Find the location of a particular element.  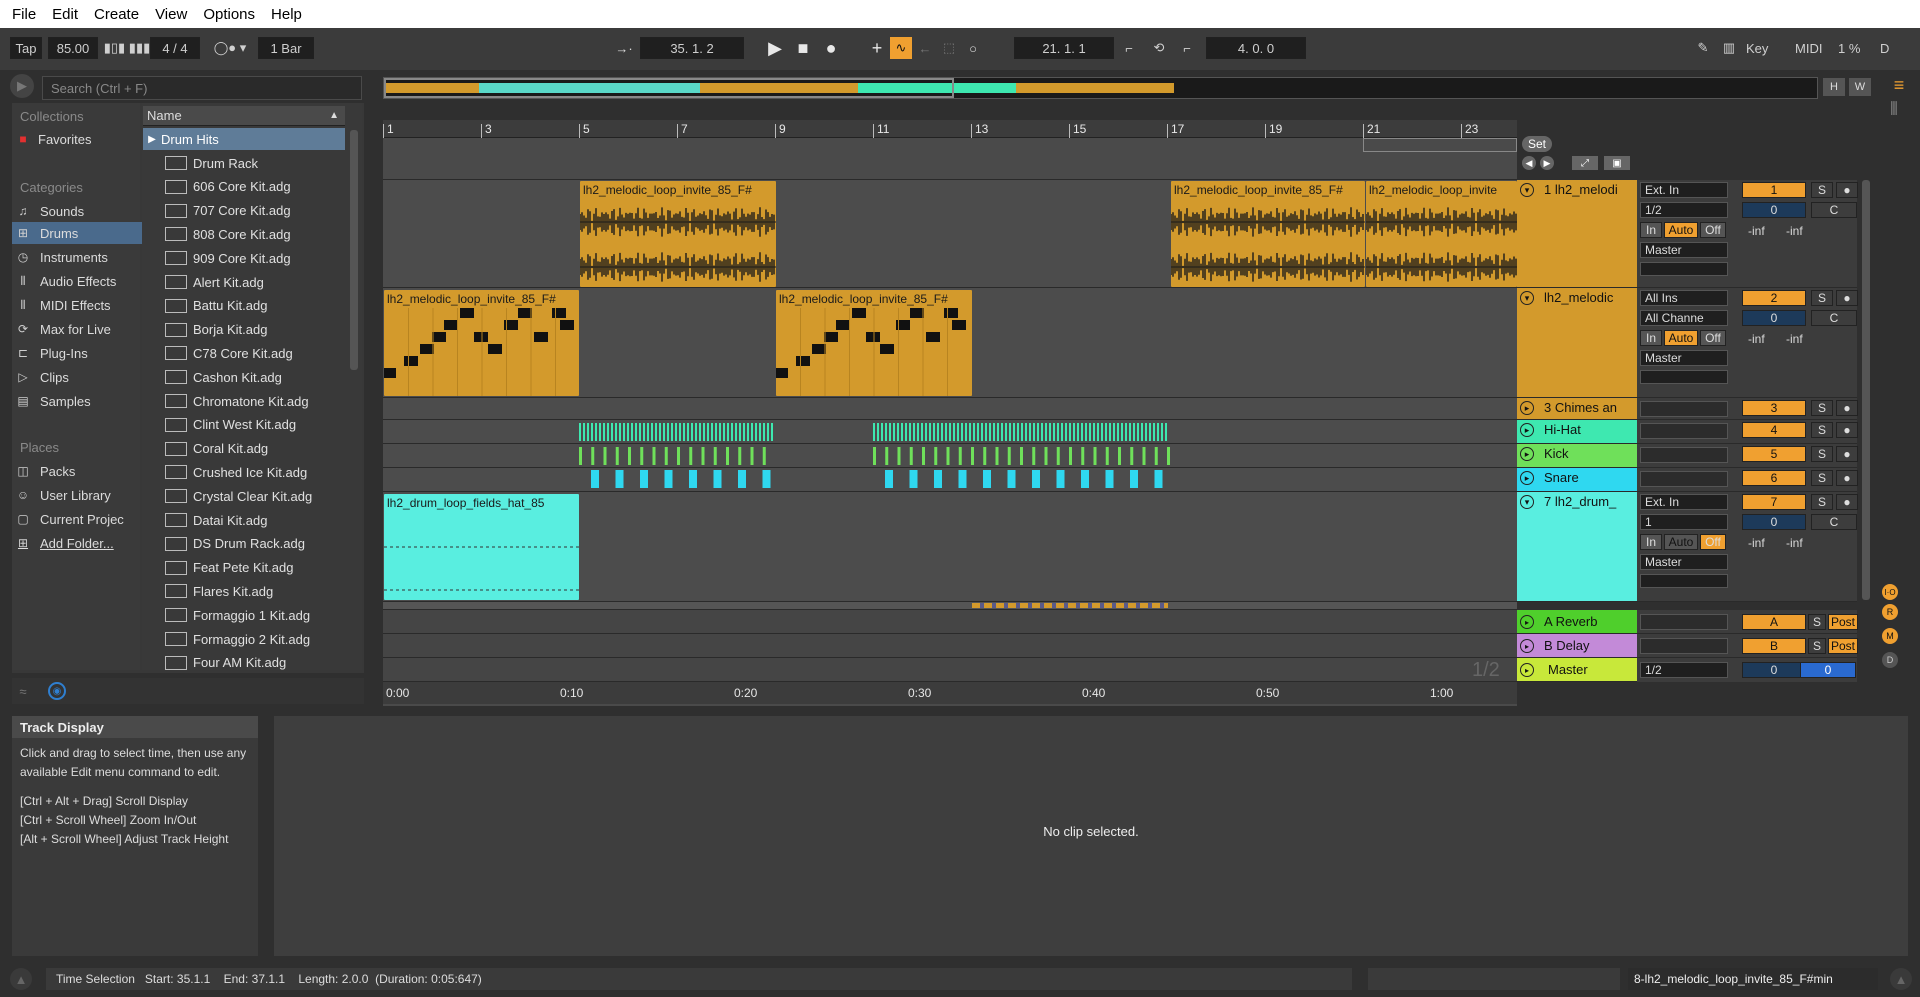

drum-clip: lh2_drum_loop_fields_hat_85 is located at coordinates (481, 547).